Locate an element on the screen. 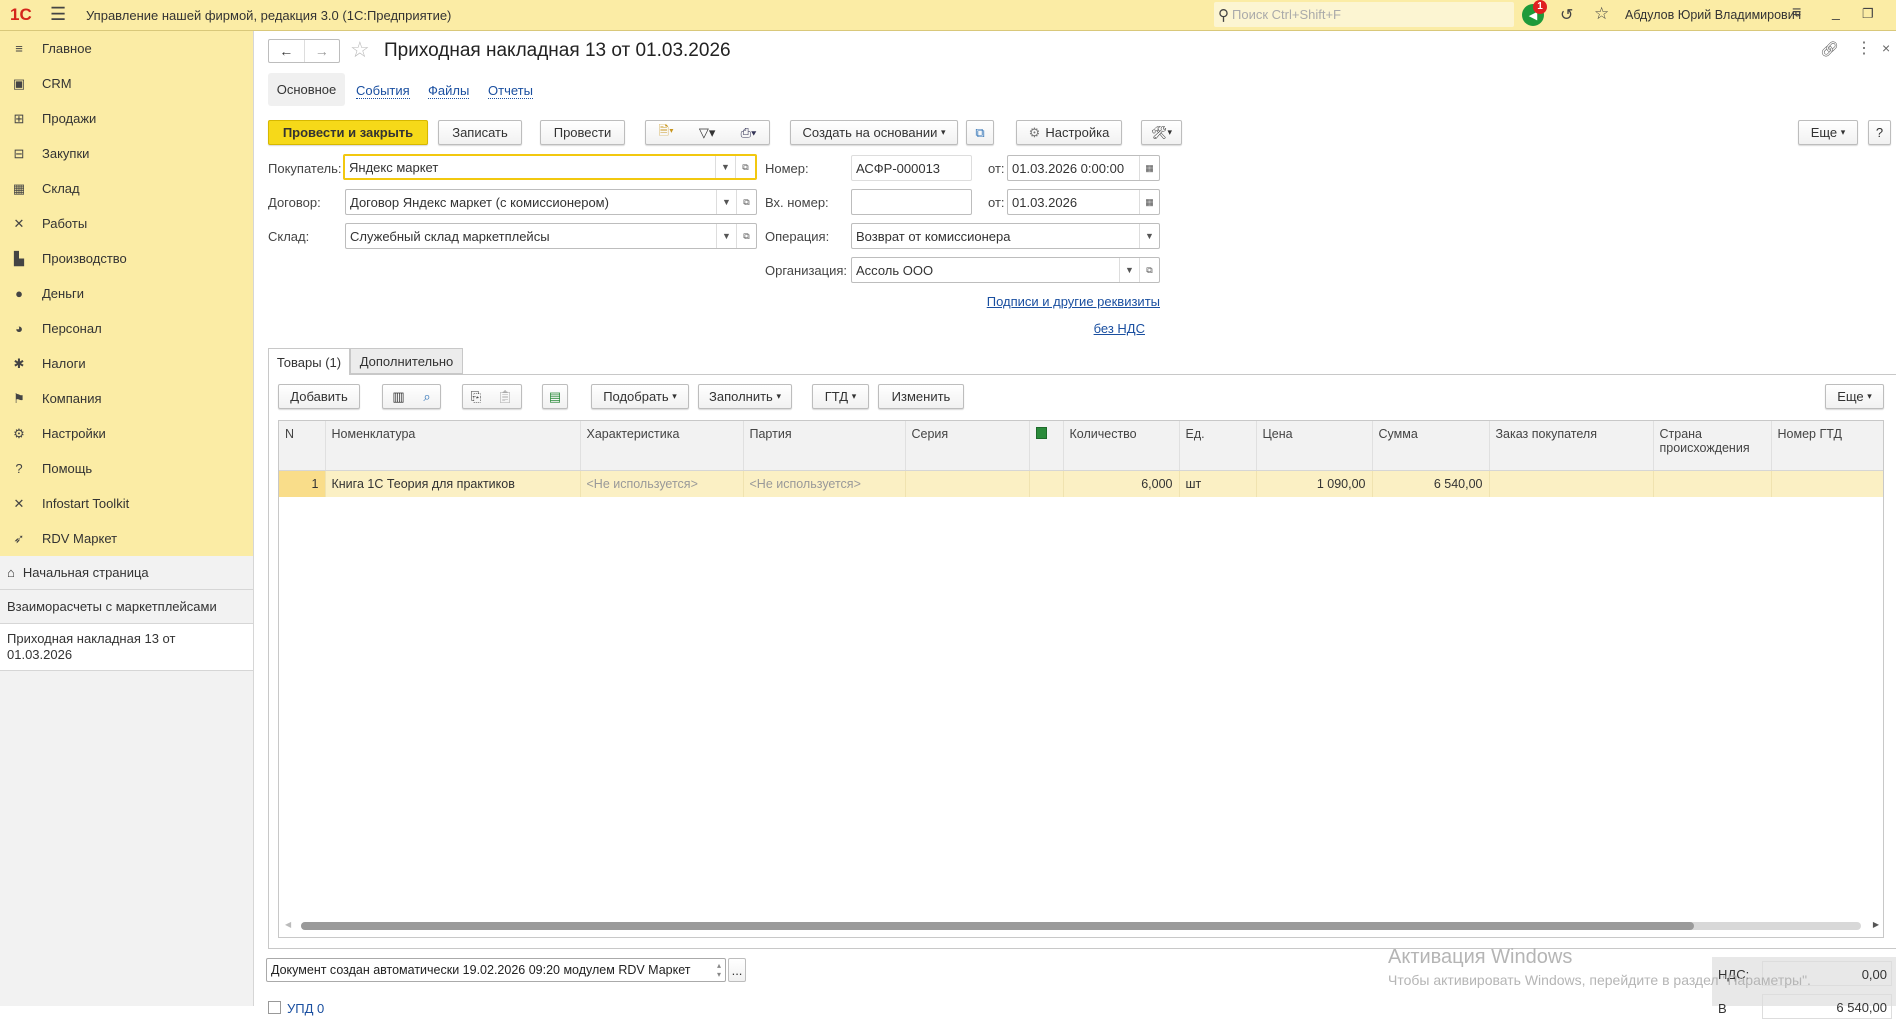 The height and width of the screenshot is (1019, 1896). buyer-value: Яндекс маркет is located at coordinates (530, 167).